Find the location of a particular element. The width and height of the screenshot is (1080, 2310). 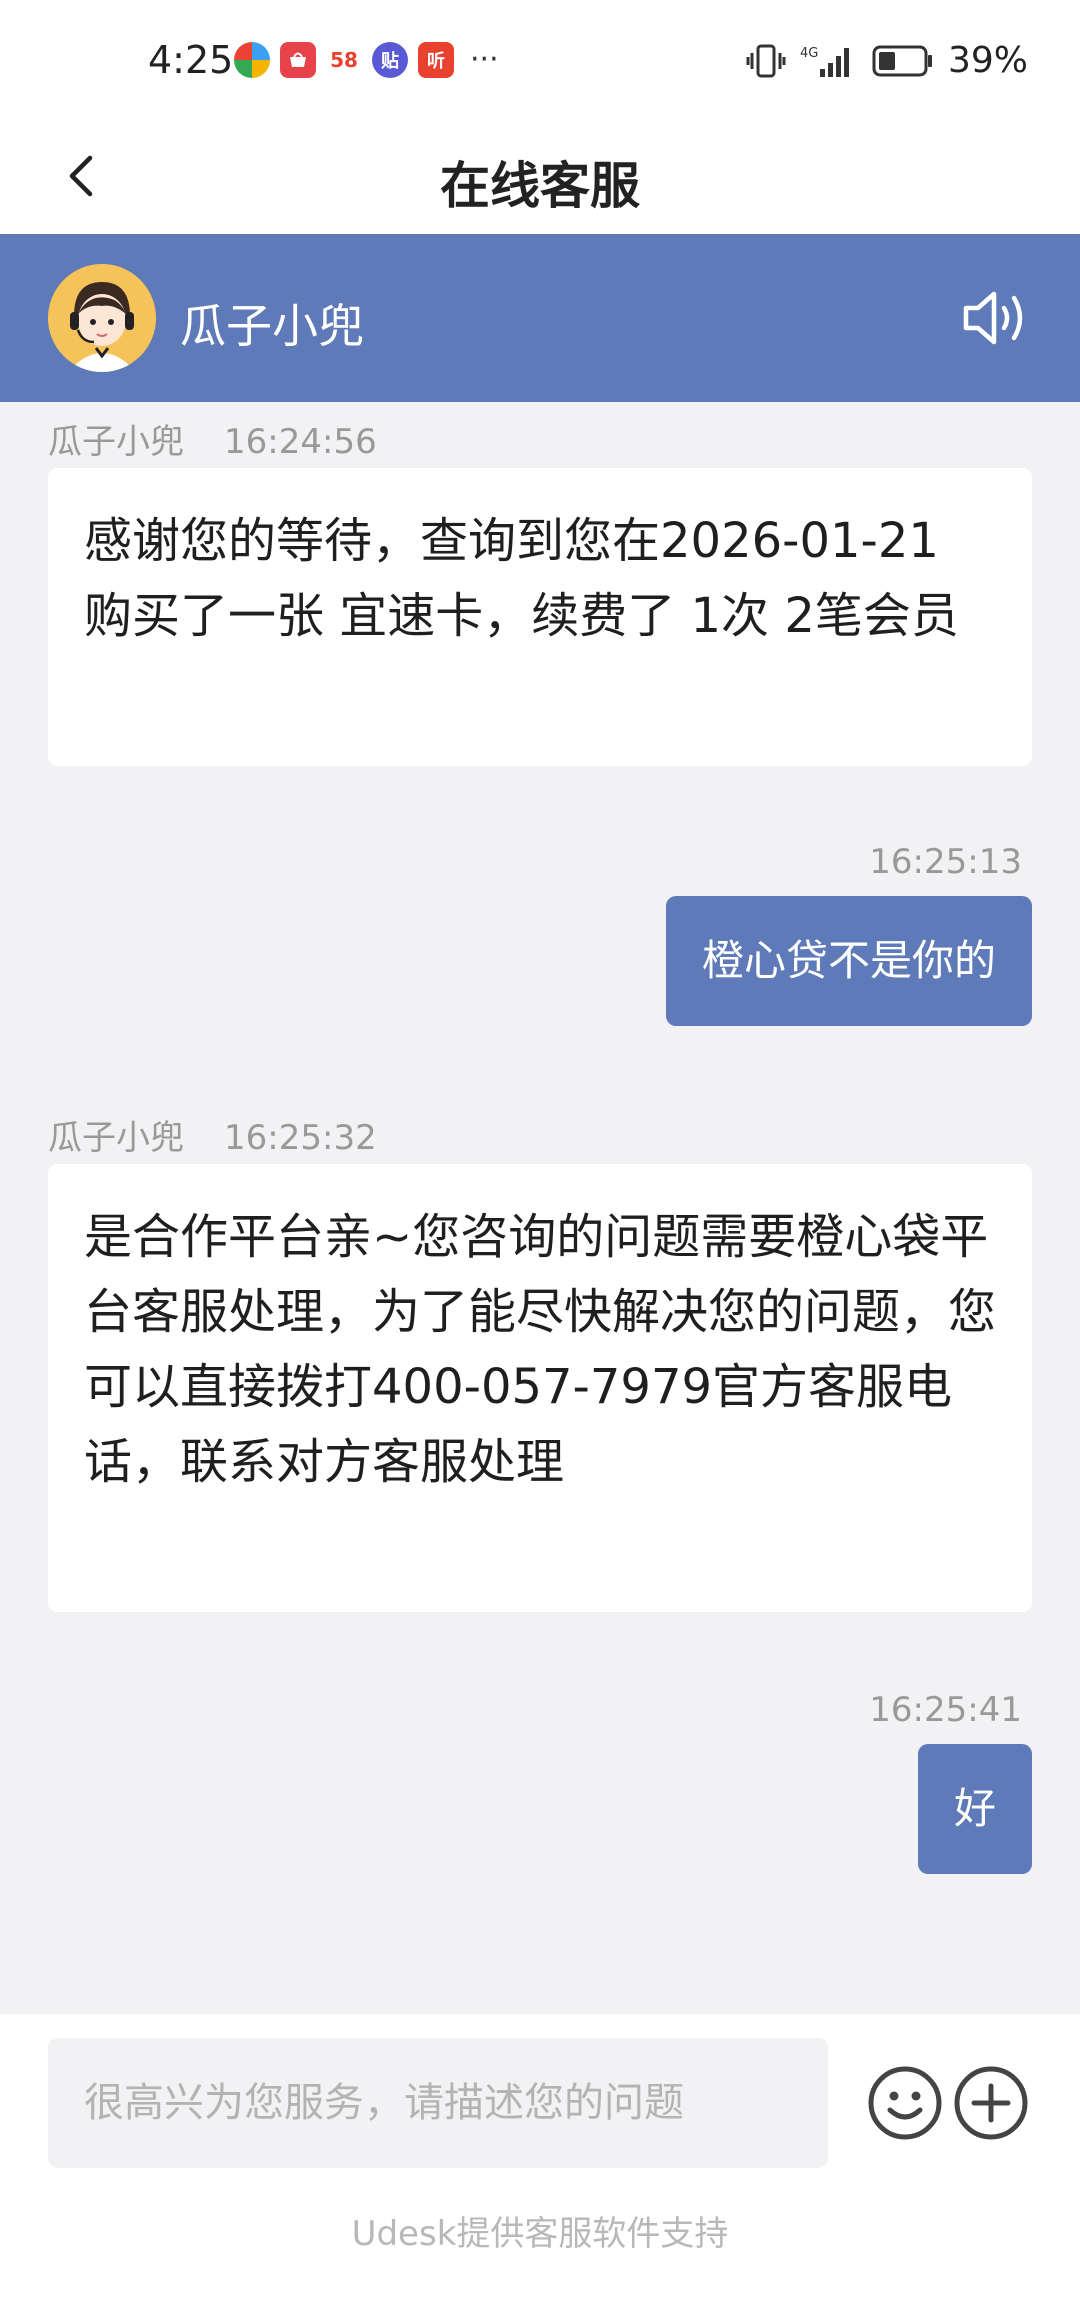

svg-text: 4G is located at coordinates (809, 53).